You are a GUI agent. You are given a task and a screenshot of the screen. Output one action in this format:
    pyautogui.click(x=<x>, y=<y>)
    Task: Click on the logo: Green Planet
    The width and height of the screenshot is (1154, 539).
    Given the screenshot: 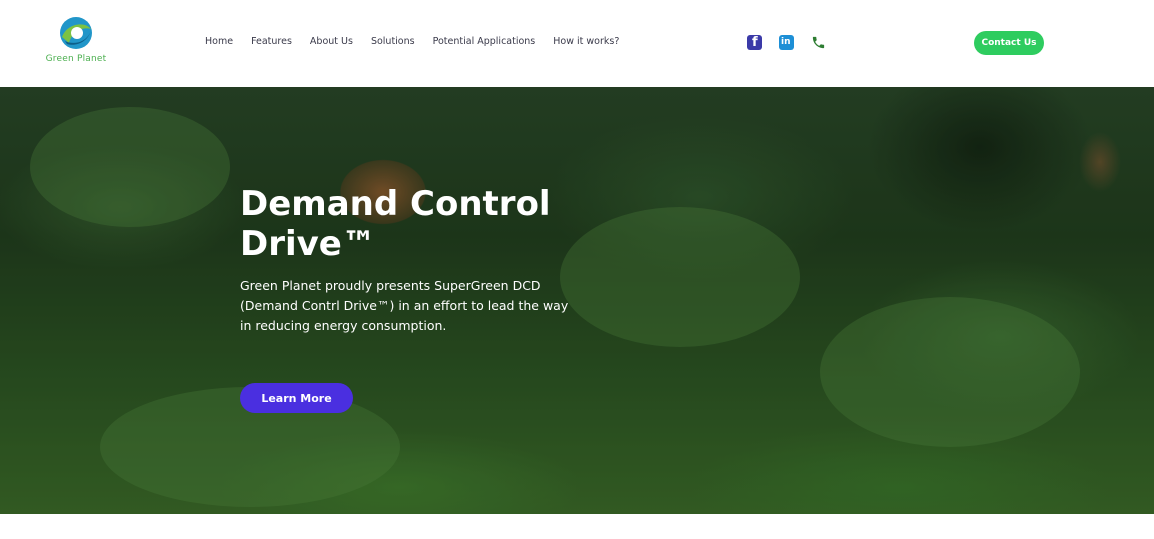 What is the action you would take?
    pyautogui.click(x=76, y=41)
    